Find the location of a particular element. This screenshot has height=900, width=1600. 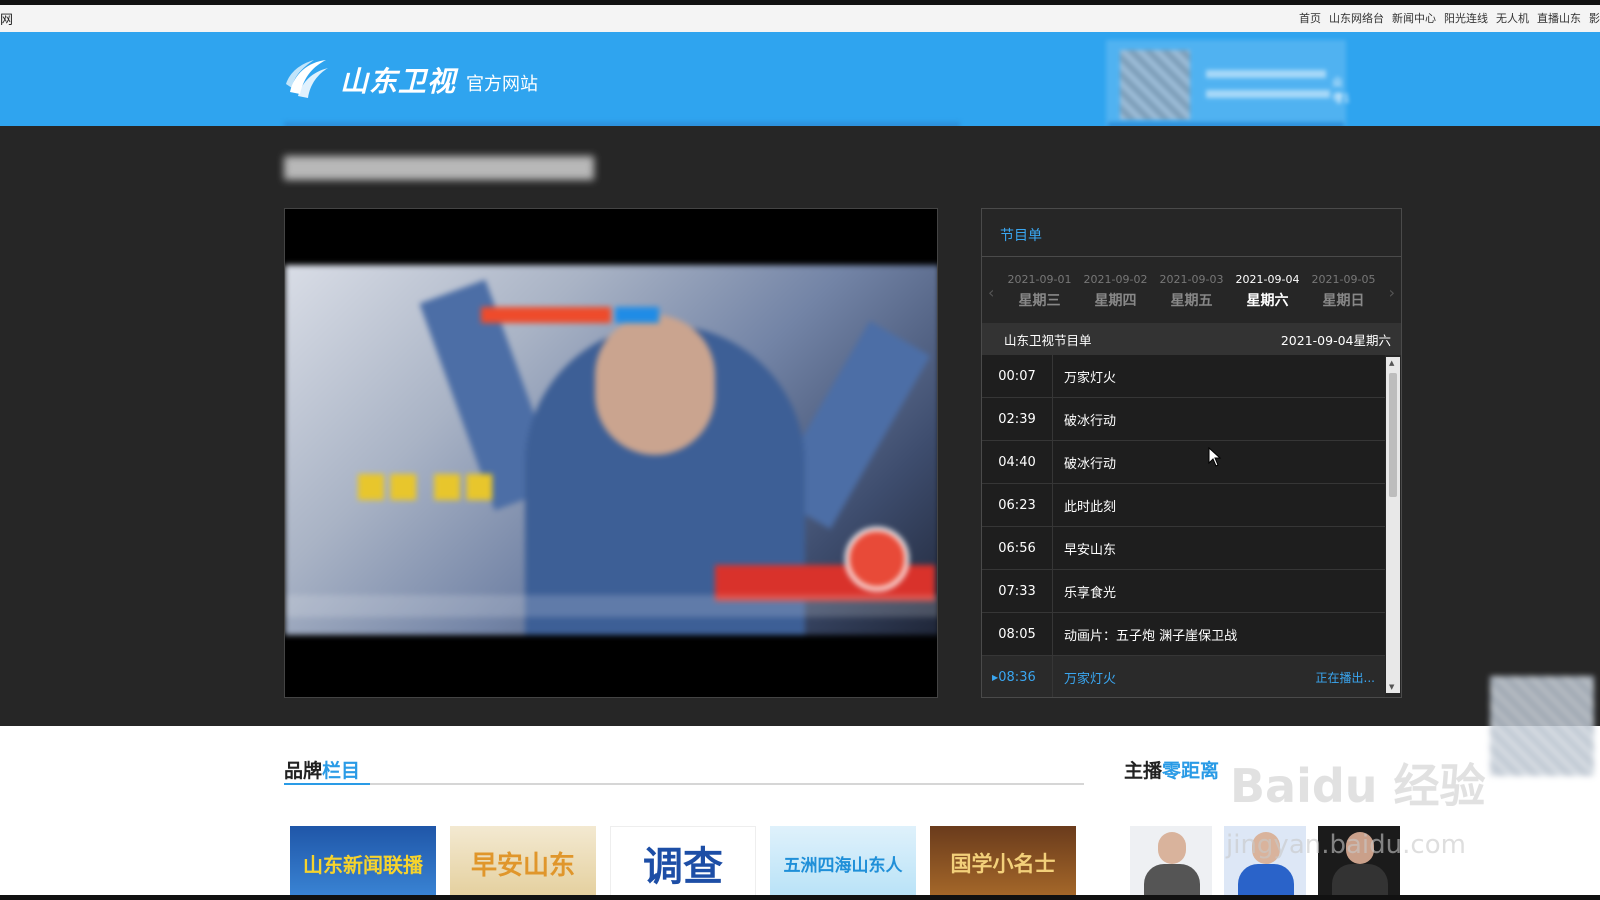

day-tab-weekday: 星期六 is located at coordinates (1267, 301).